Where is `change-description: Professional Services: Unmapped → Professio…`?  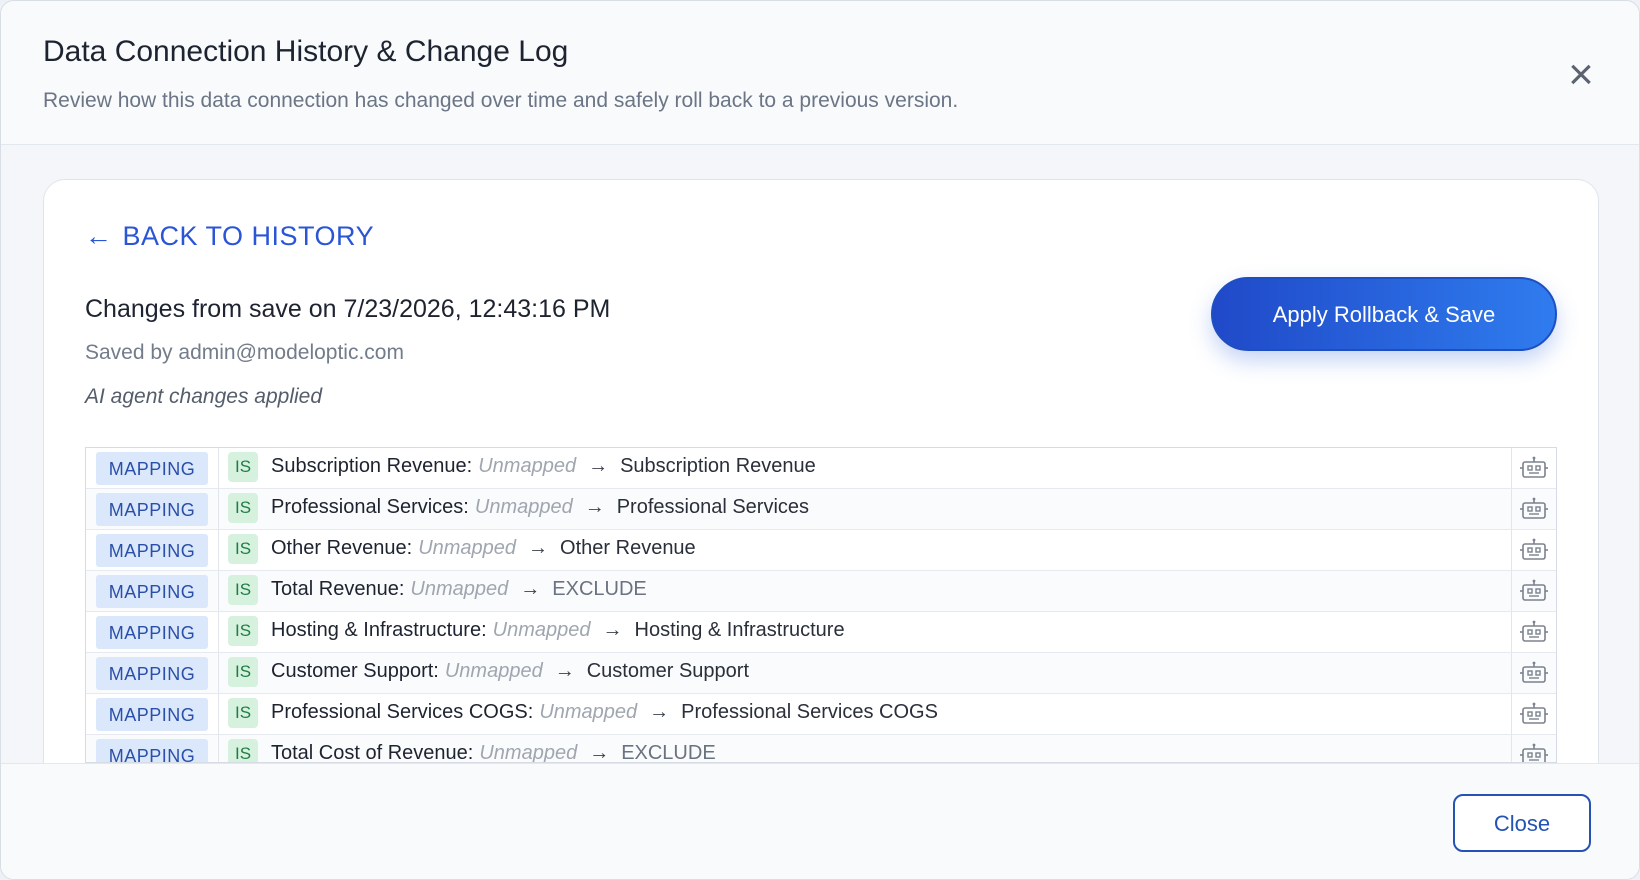 change-description: Professional Services: Unmapped → Professio… is located at coordinates (540, 507).